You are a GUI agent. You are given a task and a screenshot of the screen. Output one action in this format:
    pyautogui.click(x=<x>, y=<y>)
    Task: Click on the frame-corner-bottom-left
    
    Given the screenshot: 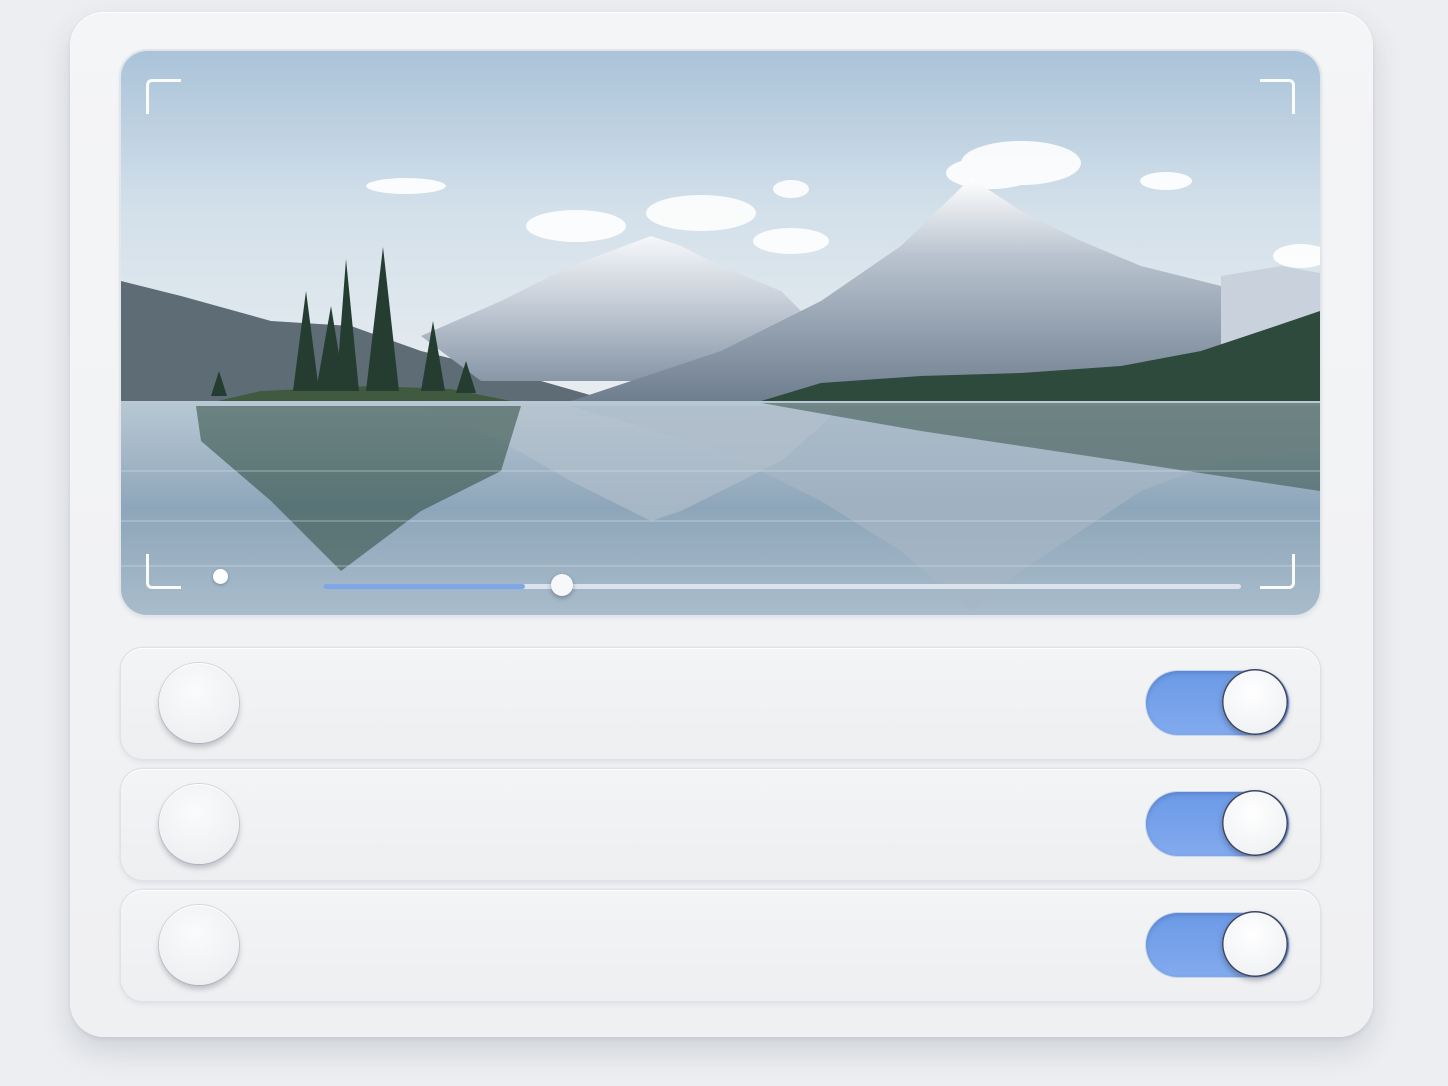 What is the action you would take?
    pyautogui.click(x=163, y=571)
    